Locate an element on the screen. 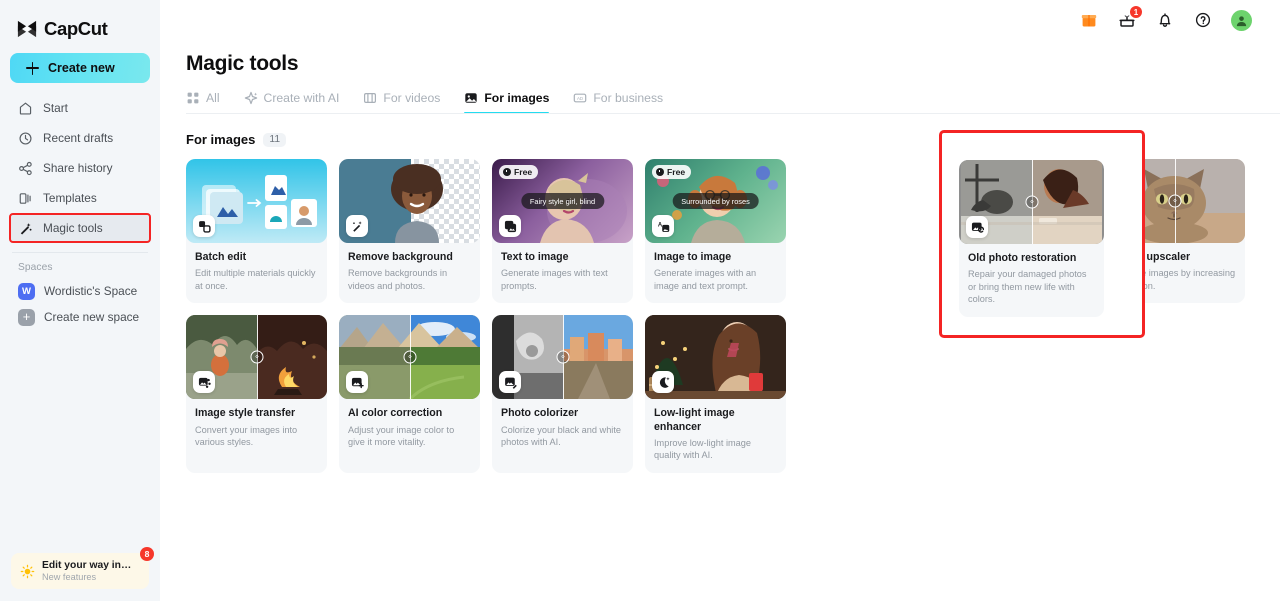 Image resolution: width=1280 pixels, height=601 pixels. help-icon is located at coordinates (1203, 20).